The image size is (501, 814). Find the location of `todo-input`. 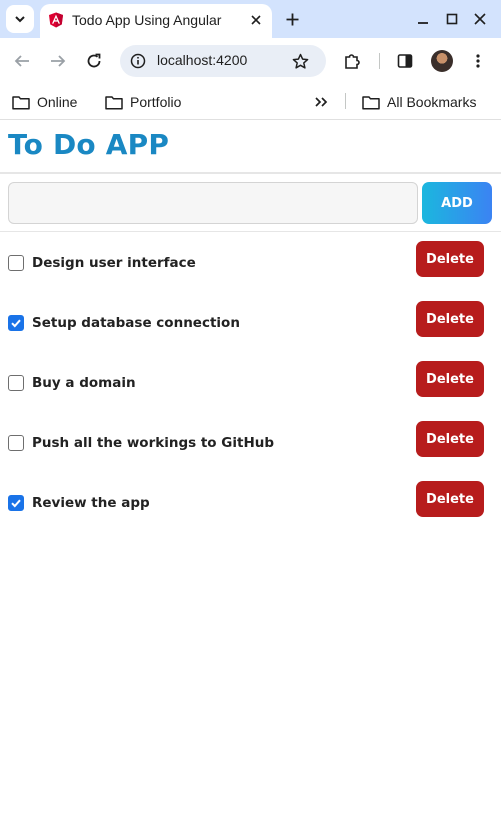

todo-input is located at coordinates (213, 203).